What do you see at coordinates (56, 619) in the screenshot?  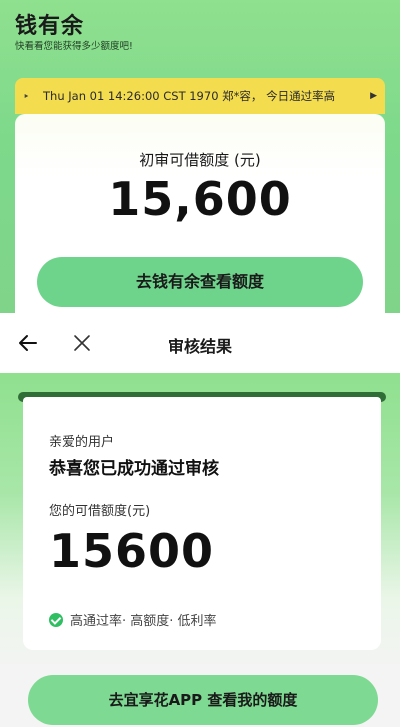 I see `check-circle-icon` at bounding box center [56, 619].